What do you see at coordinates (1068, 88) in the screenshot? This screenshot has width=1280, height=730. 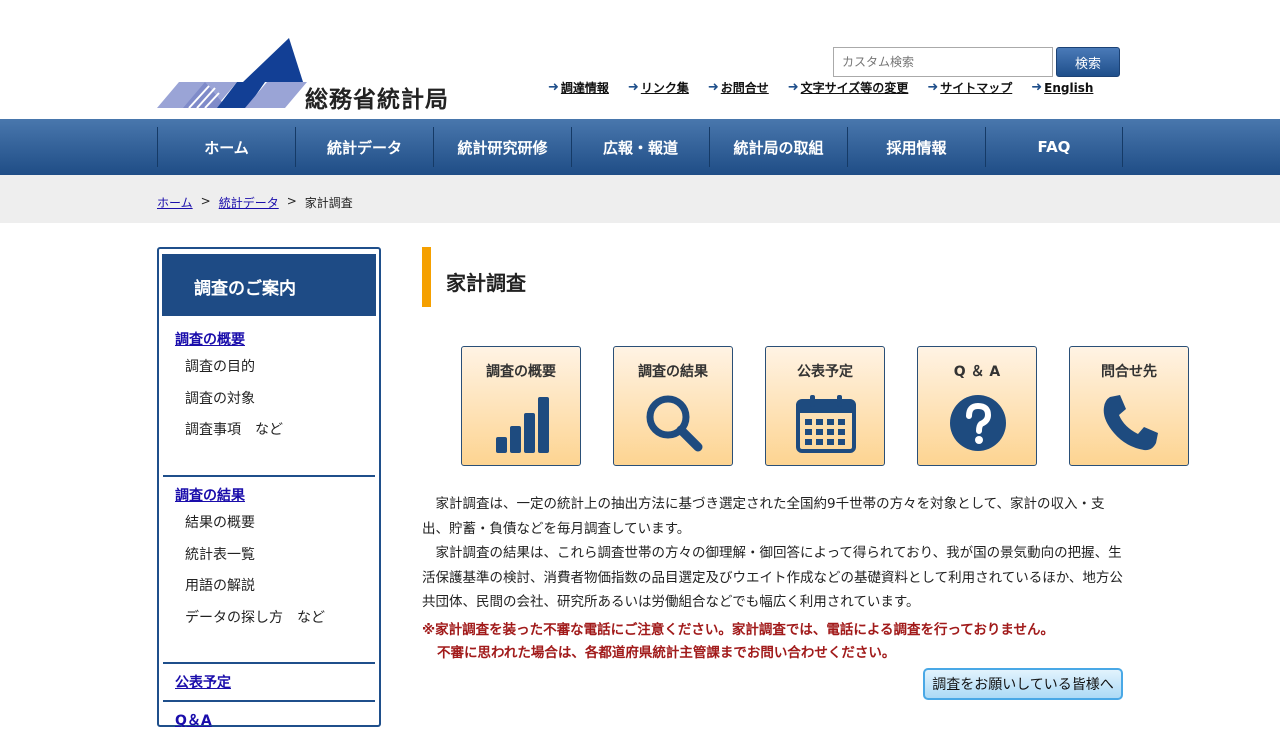 I see `util-link-label: English` at bounding box center [1068, 88].